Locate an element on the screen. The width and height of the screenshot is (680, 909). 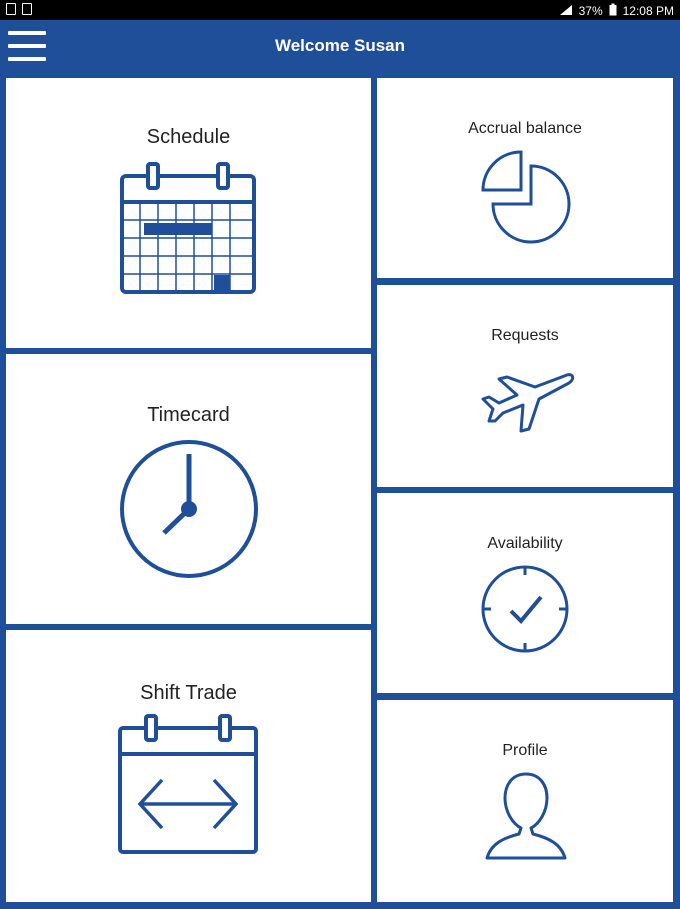
tile-timecard-label: Timecard is located at coordinates (188, 415).